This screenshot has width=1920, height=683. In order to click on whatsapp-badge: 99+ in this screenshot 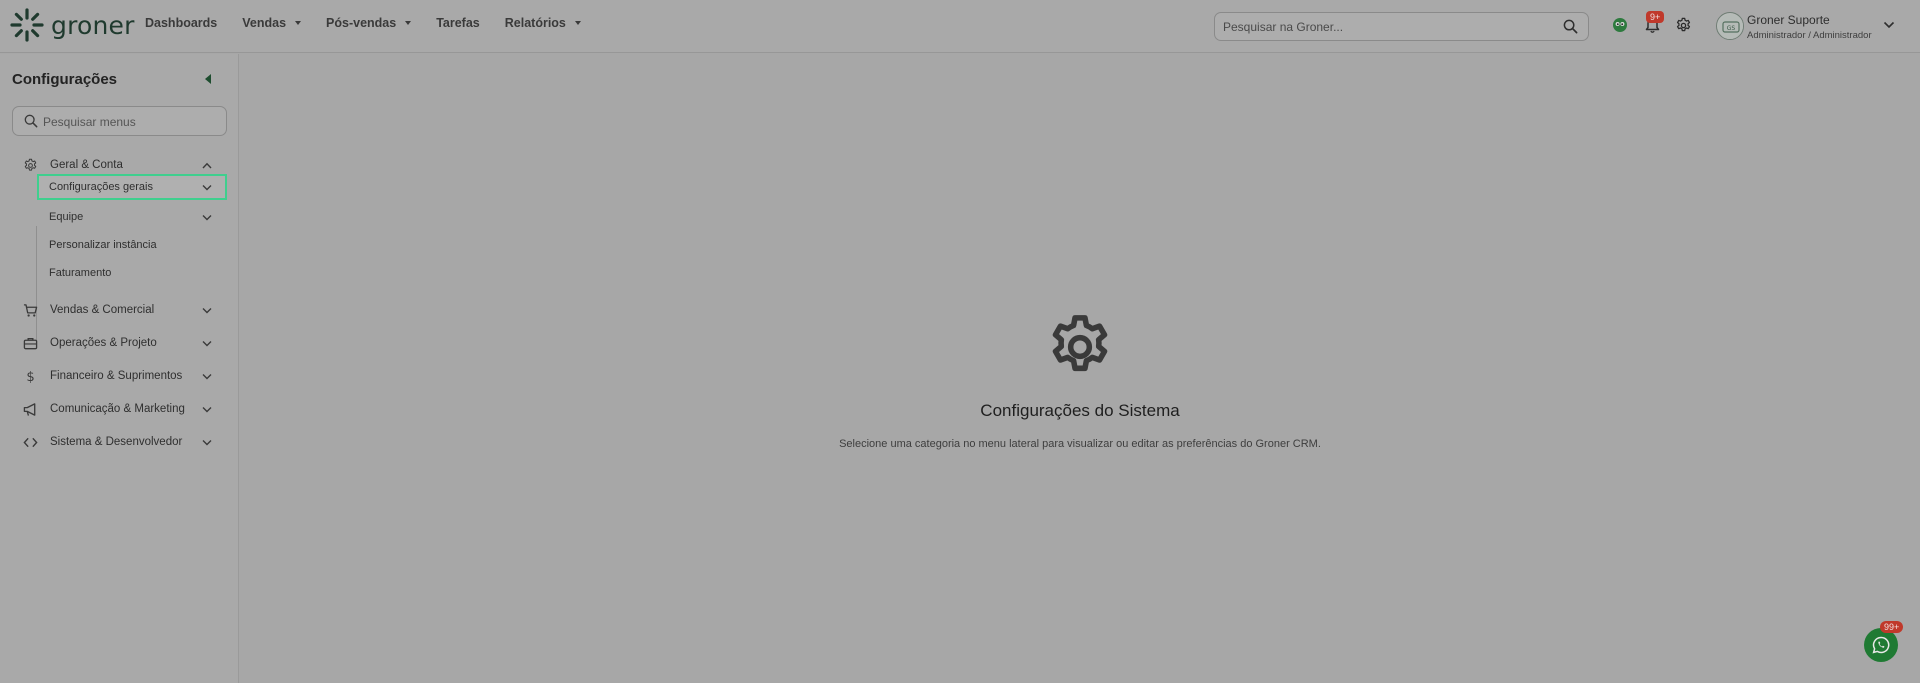, I will do `click(1892, 627)`.